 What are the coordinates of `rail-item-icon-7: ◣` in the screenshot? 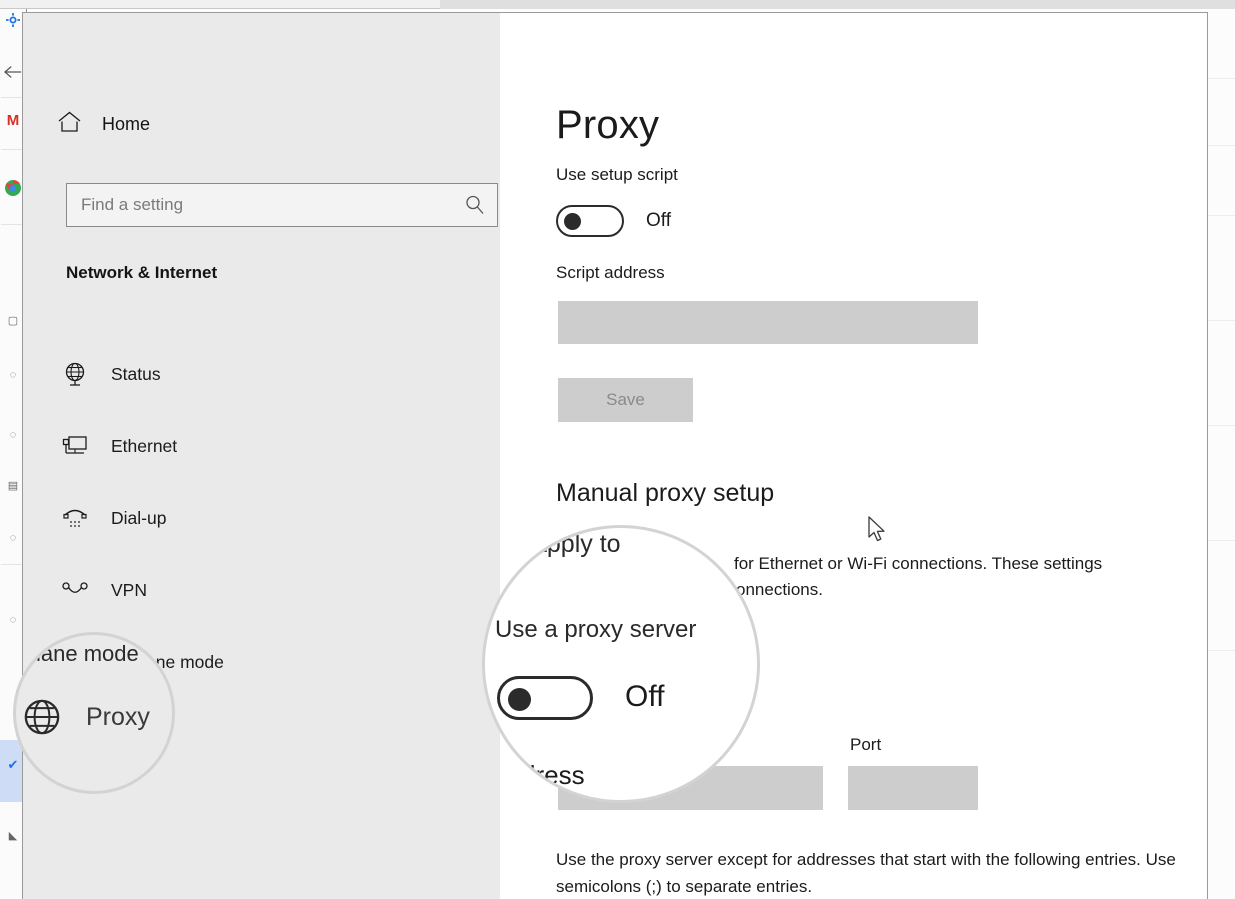 It's located at (13, 835).